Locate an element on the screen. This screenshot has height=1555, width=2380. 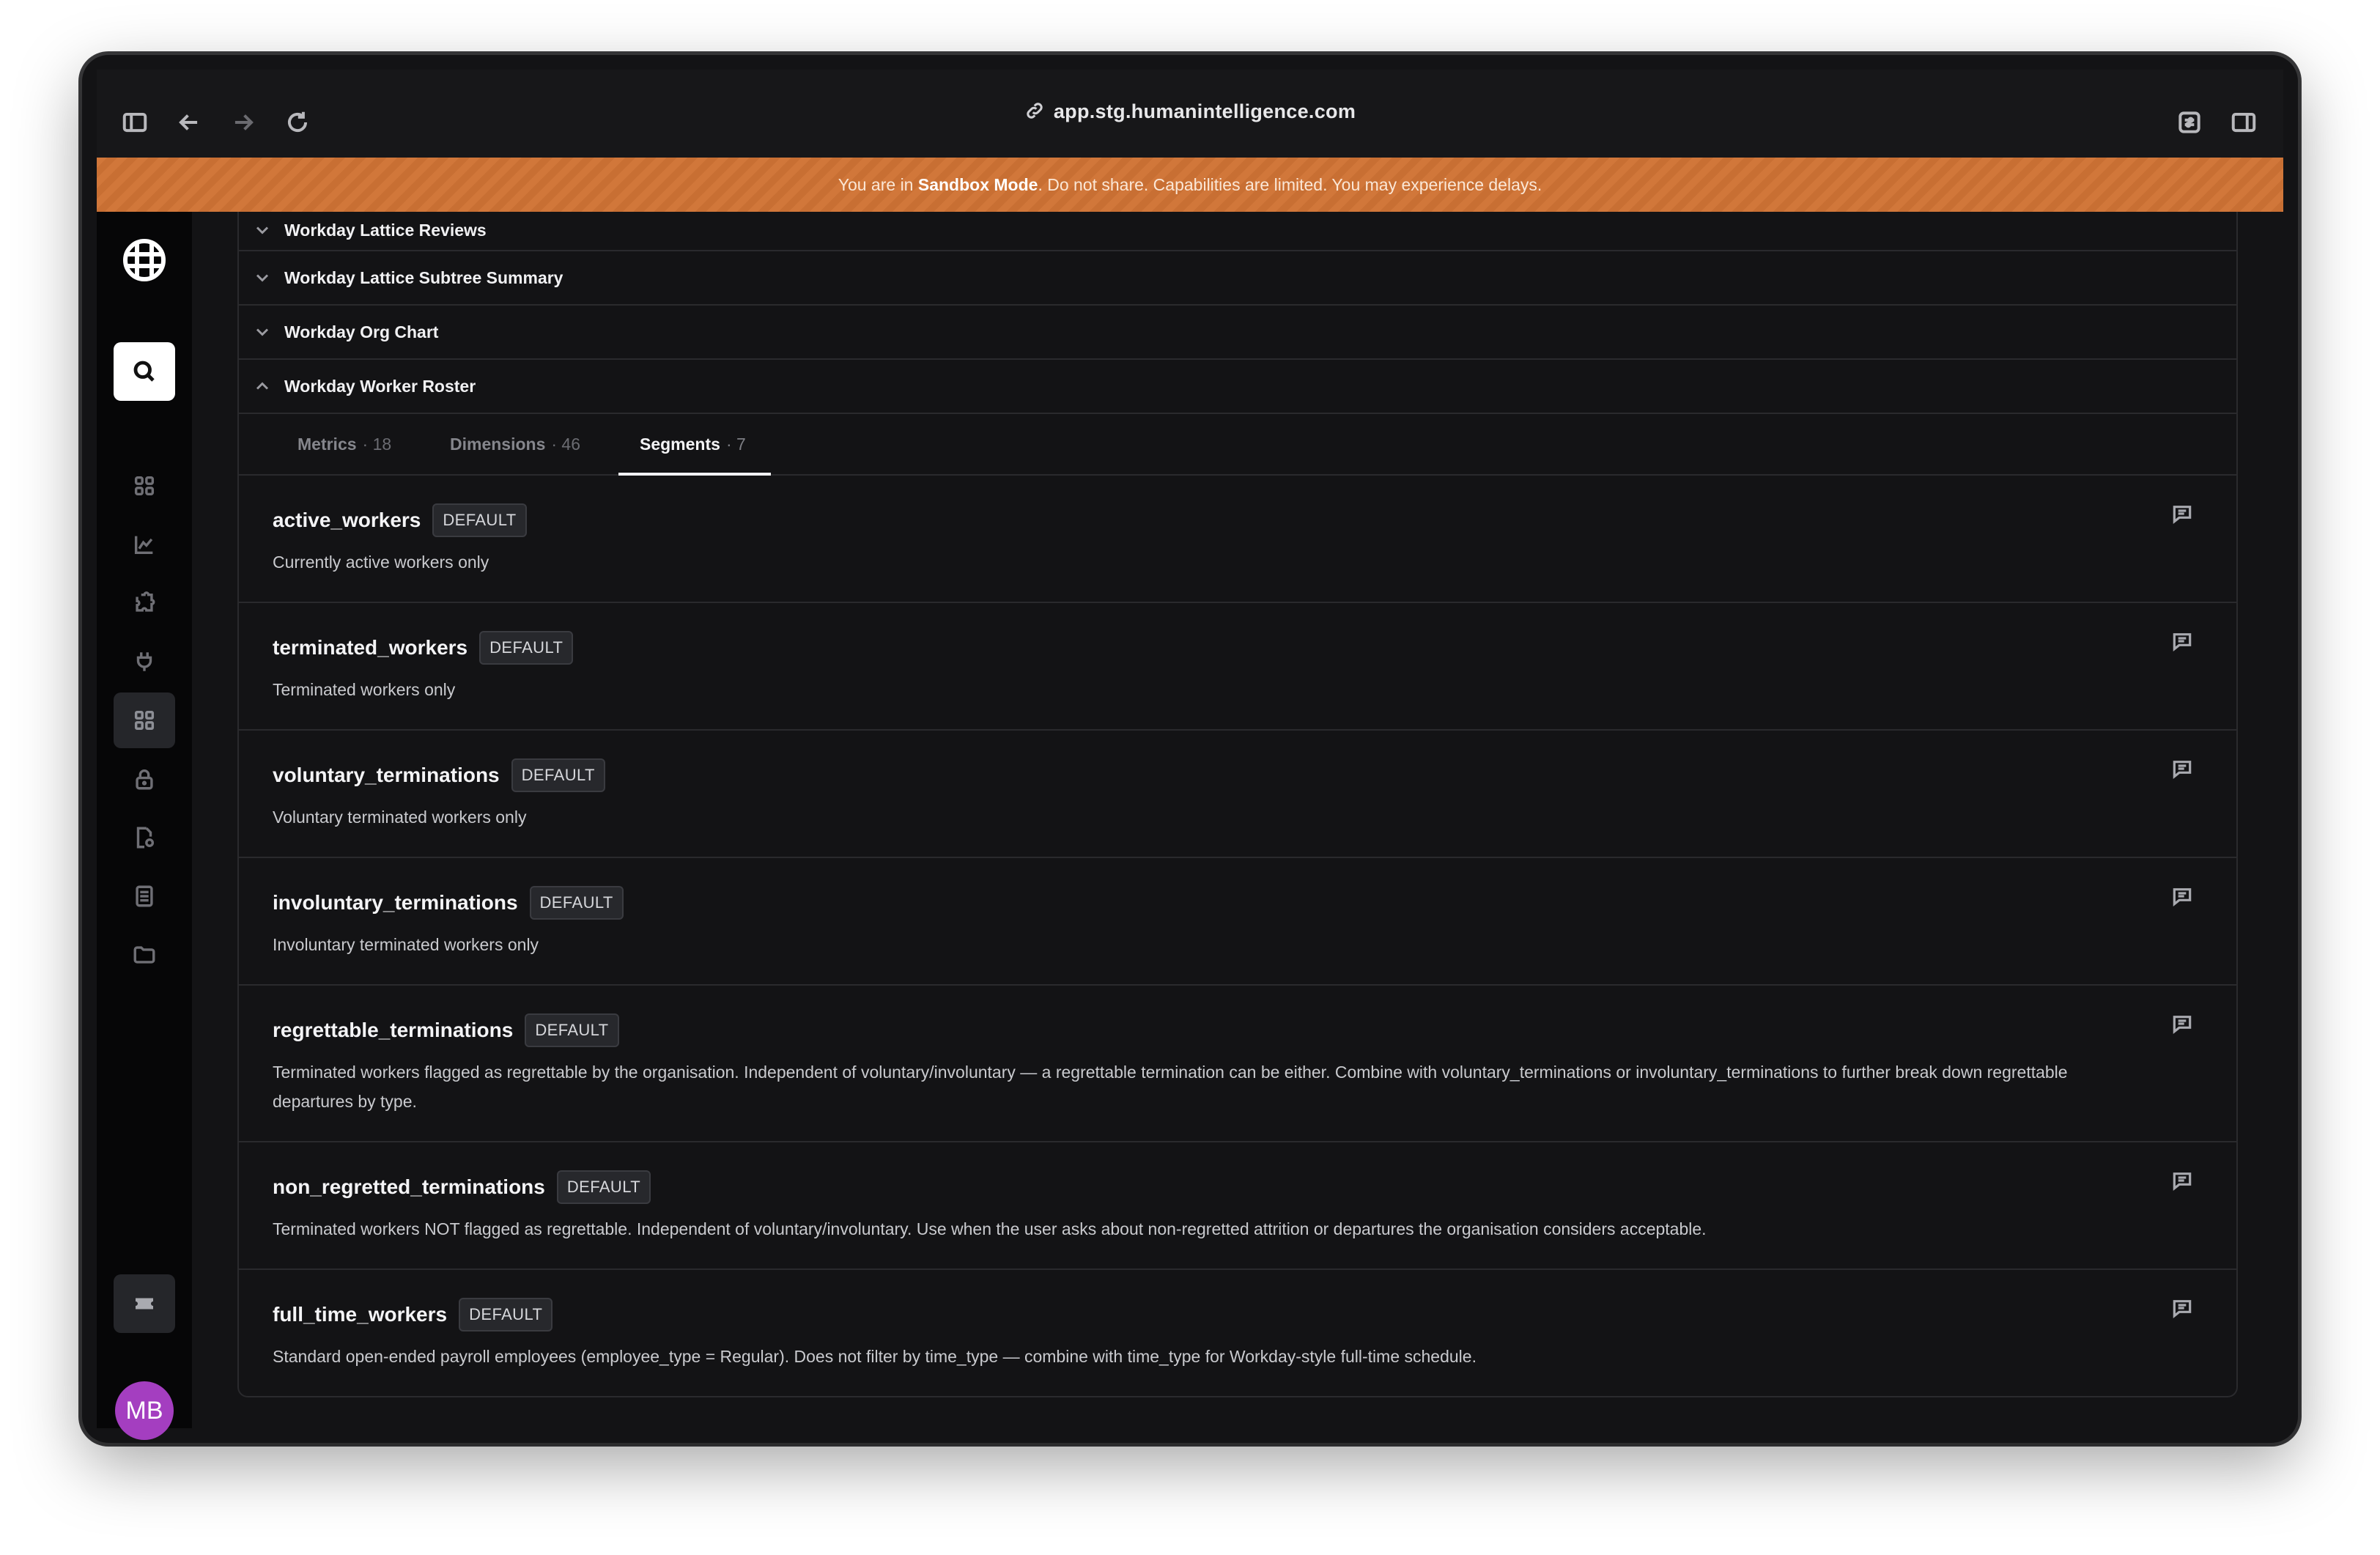
search-icon is located at coordinates (144, 371).